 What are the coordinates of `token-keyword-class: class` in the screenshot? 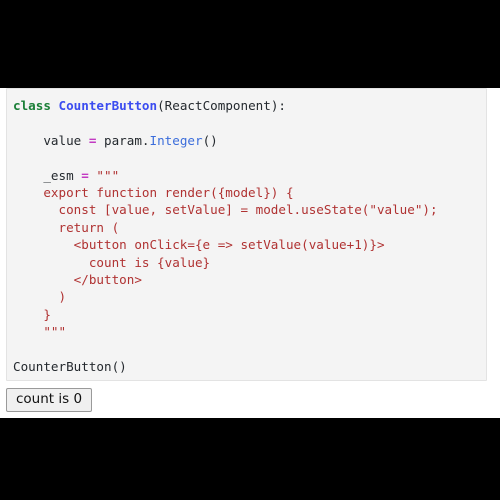 It's located at (32, 105).